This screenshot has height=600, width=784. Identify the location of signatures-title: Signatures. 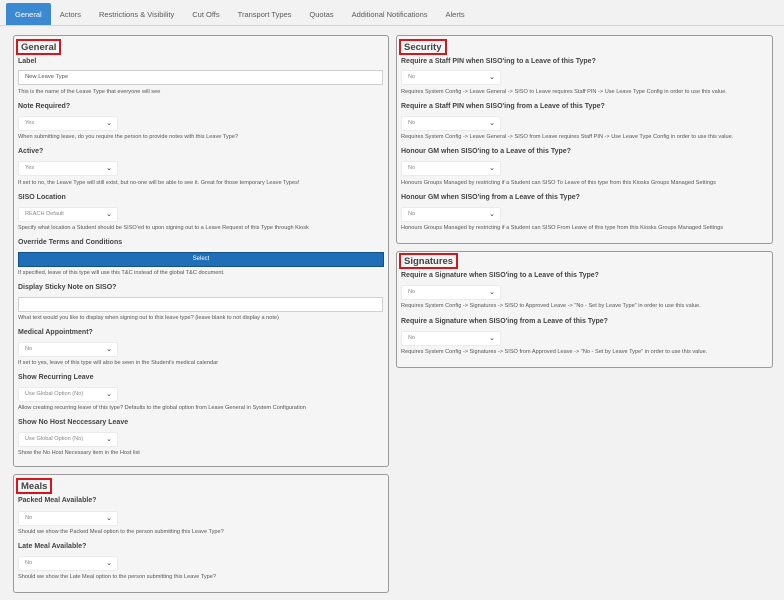
(429, 261).